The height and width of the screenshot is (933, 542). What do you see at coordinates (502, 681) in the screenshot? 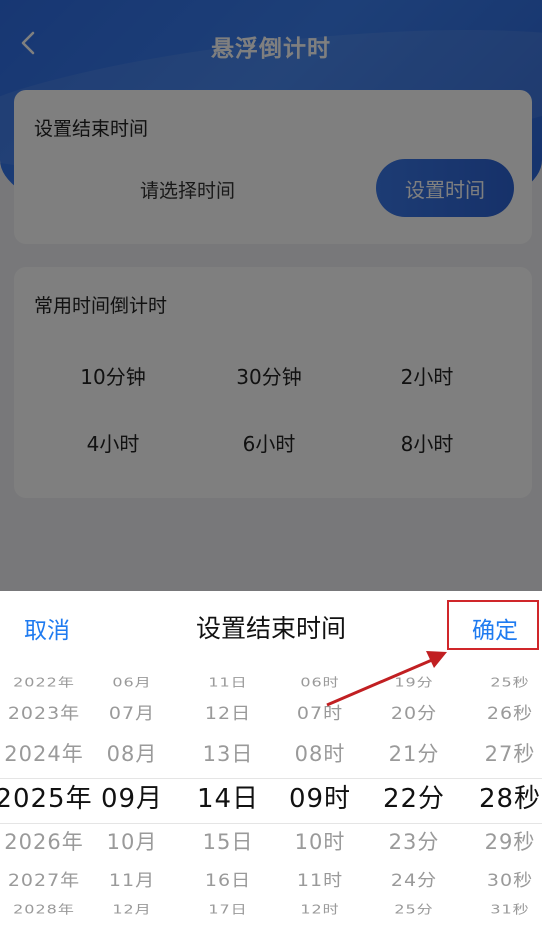
I see `second-option: 25秒` at bounding box center [502, 681].